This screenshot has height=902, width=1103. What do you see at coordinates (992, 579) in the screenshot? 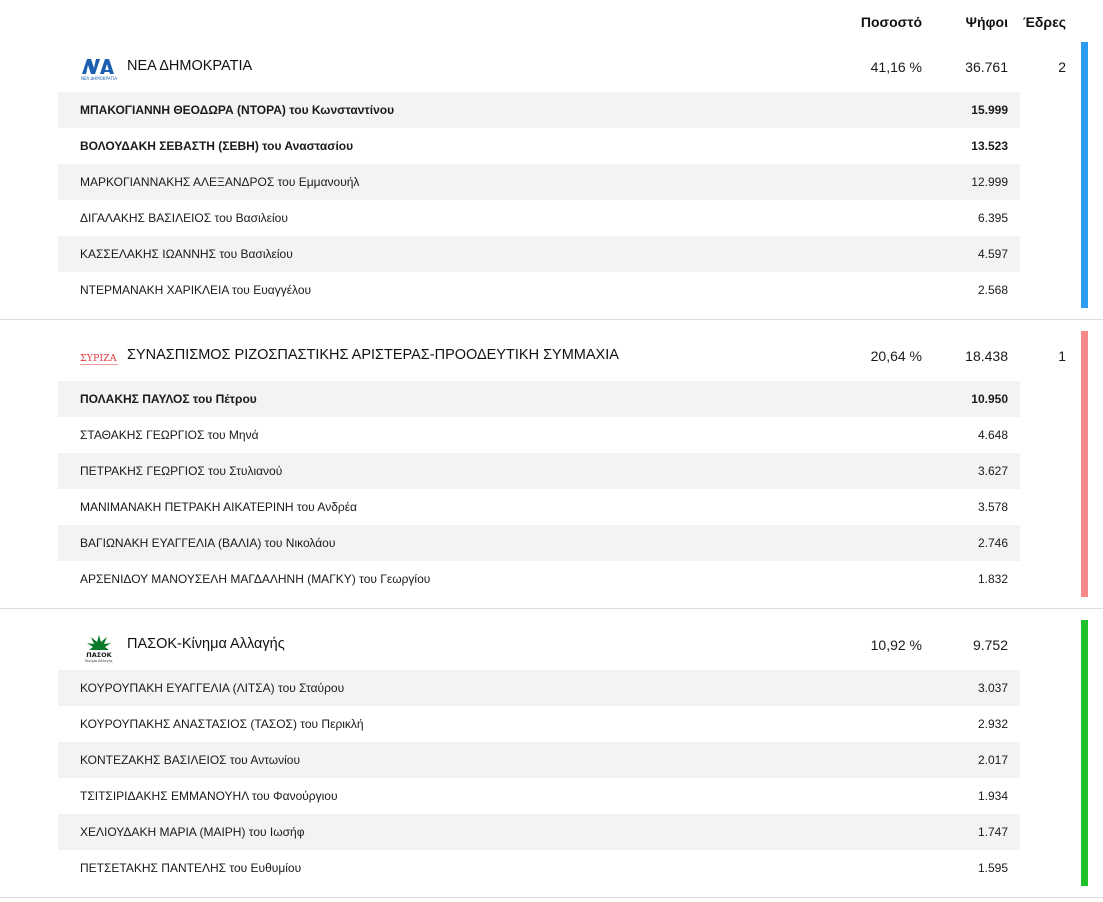
I see `candidate-votes: 1.832` at bounding box center [992, 579].